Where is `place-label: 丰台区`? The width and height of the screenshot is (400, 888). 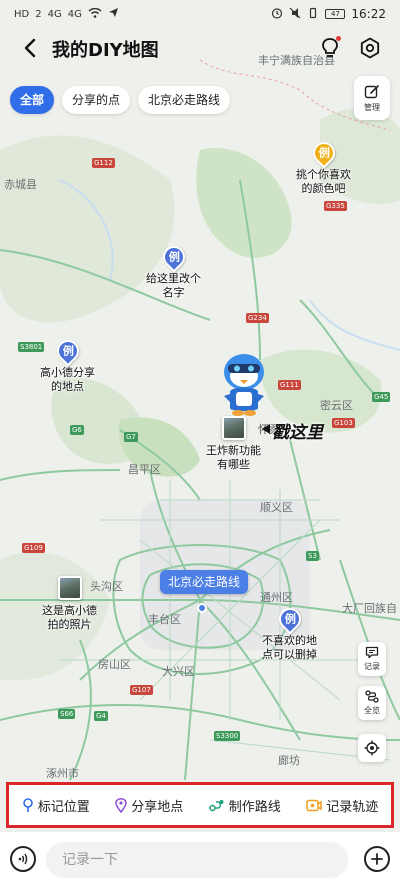 place-label: 丰台区 is located at coordinates (164, 619).